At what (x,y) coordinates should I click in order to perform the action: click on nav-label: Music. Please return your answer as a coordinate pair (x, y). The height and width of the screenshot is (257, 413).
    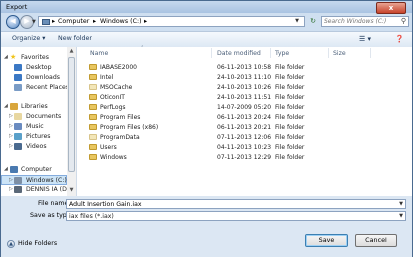
    Looking at the image, I should click on (35, 126).